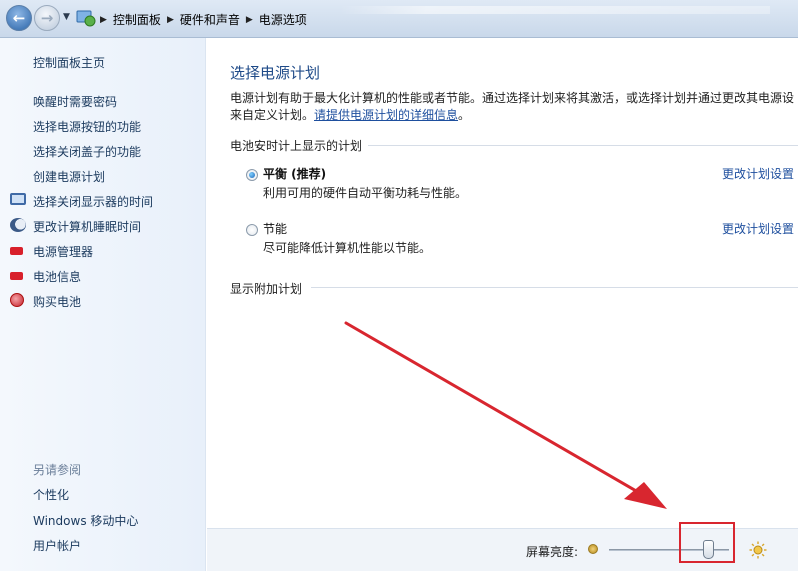  Describe the element at coordinates (69, 176) in the screenshot. I see `sidebar-item-create-plan: 创建电源计划` at that location.